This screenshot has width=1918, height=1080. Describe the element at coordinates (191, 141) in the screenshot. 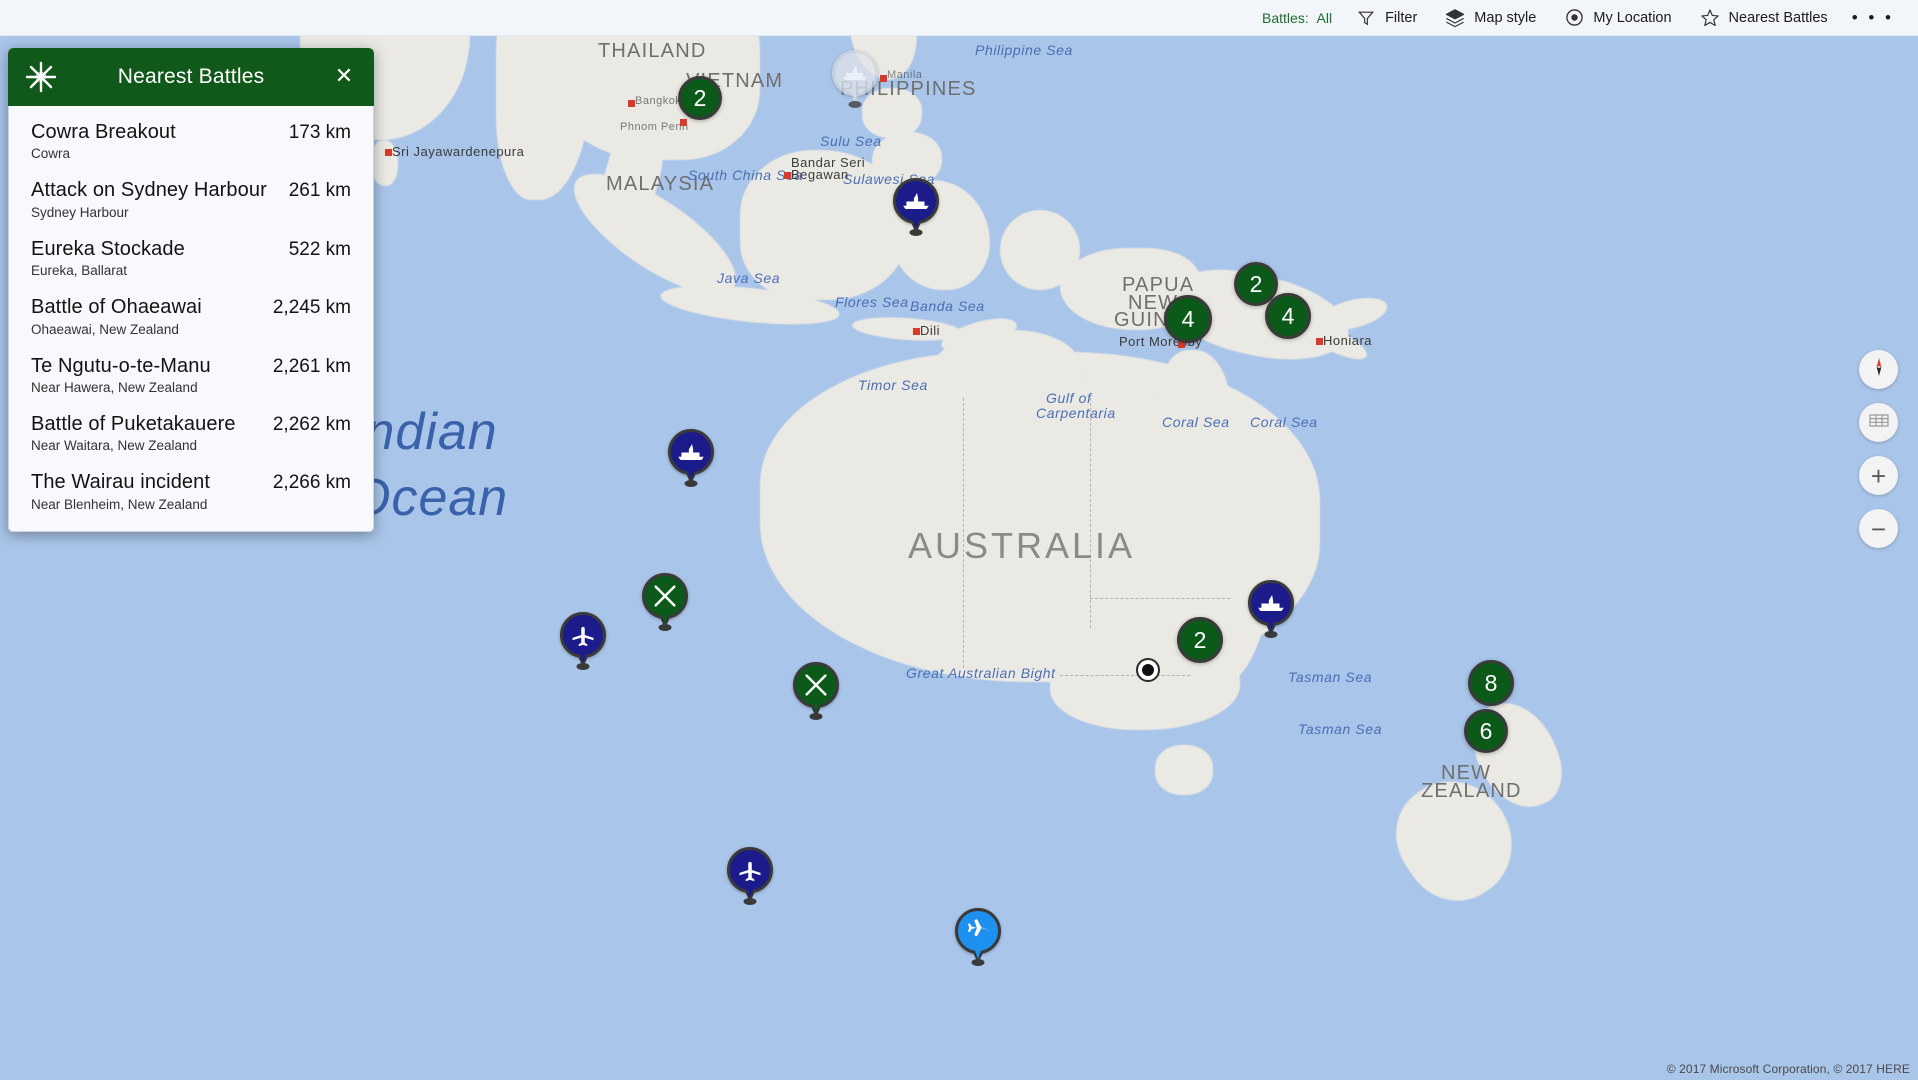

I see `list-item: Cowra Breakout Cowra 173 km` at that location.